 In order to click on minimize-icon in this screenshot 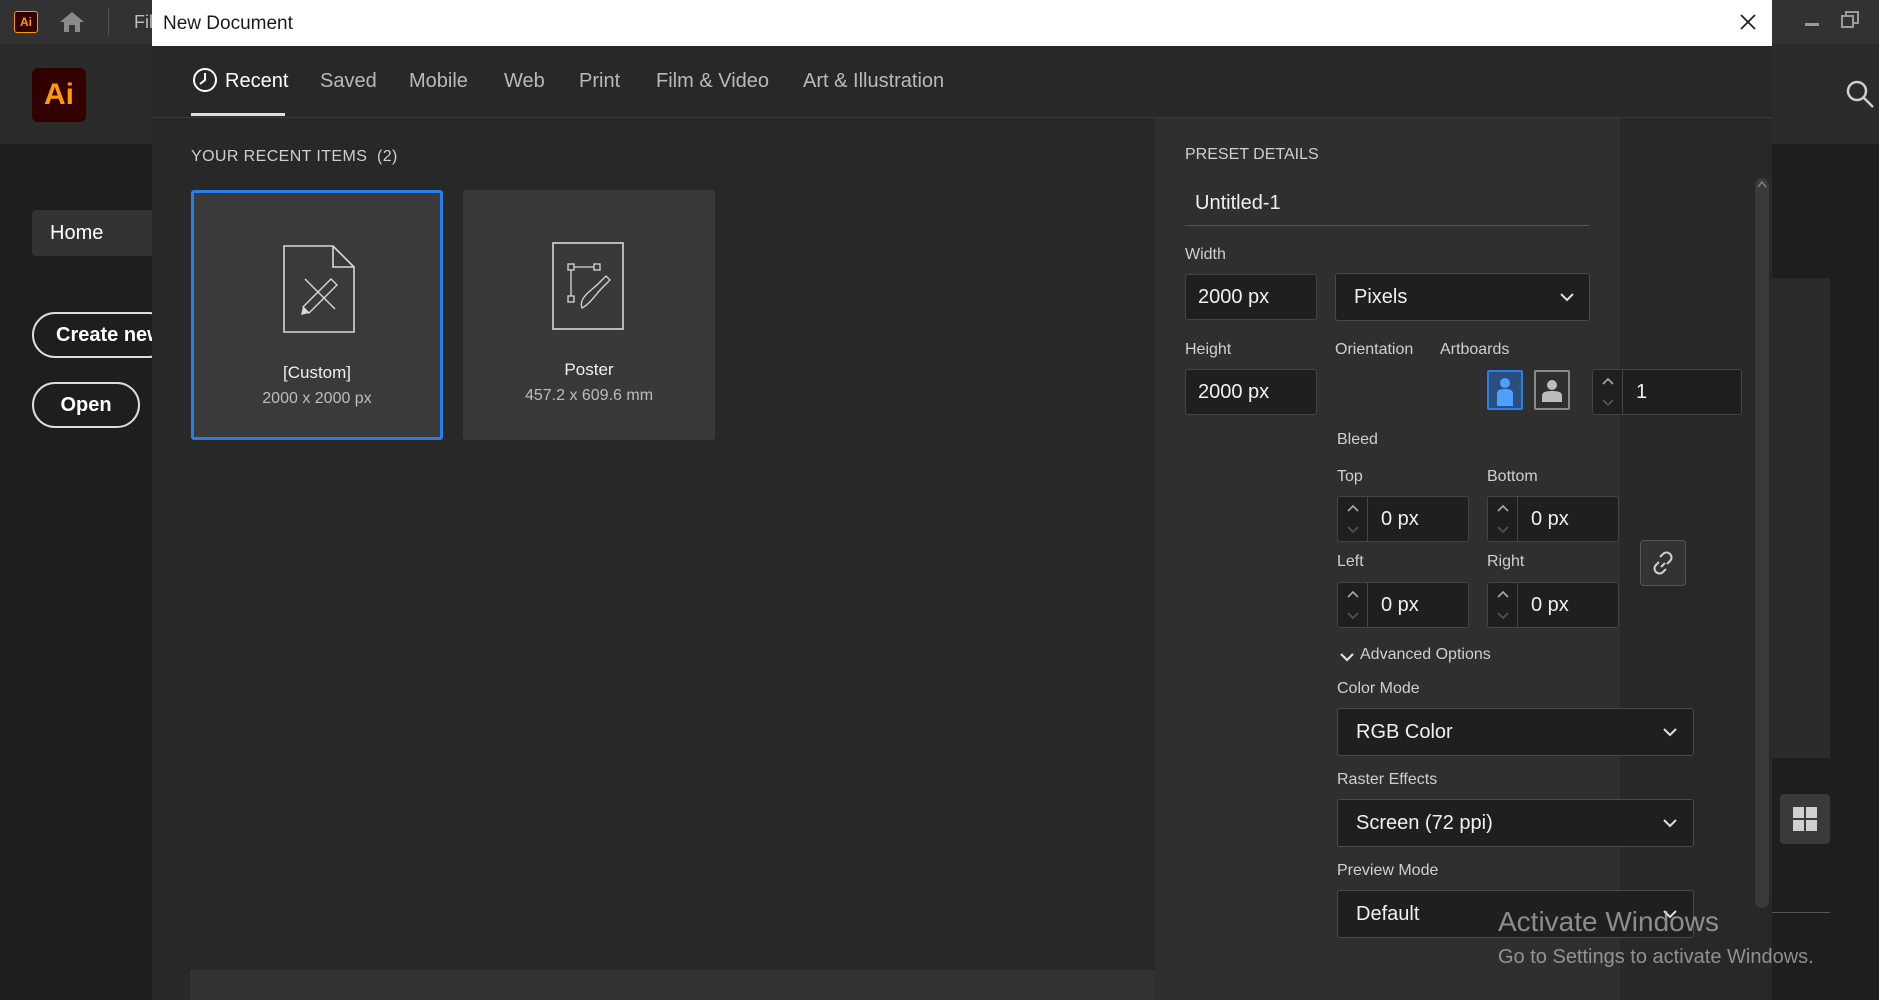, I will do `click(1812, 20)`.